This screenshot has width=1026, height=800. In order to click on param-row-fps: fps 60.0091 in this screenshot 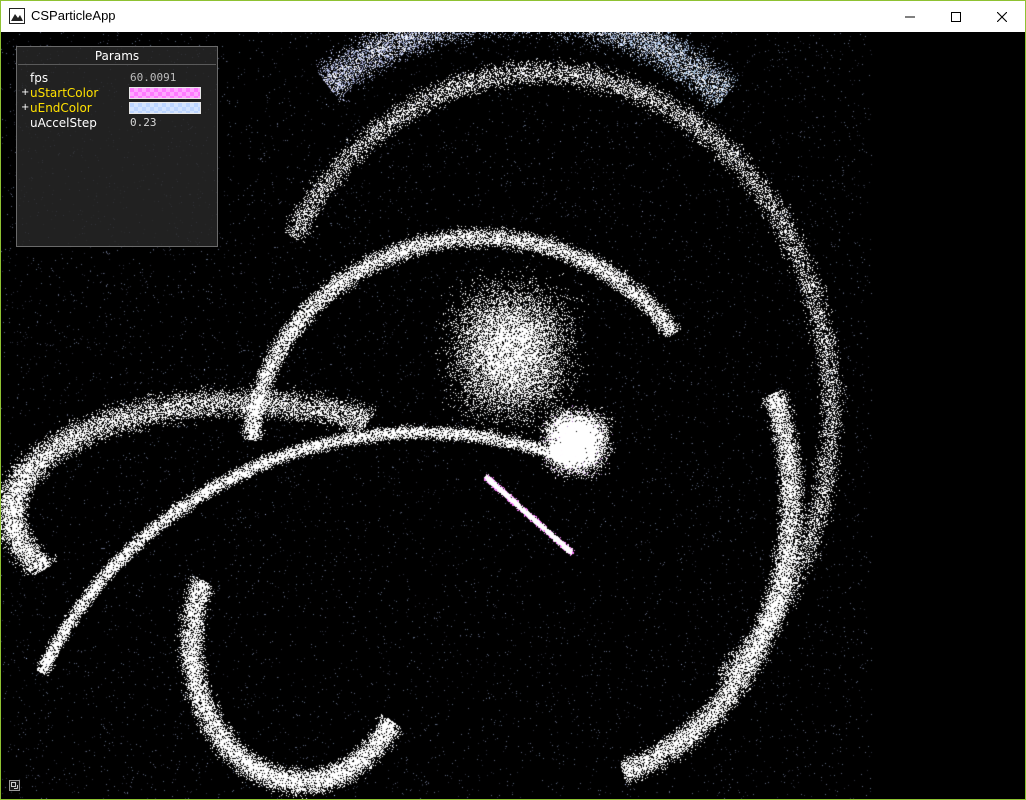, I will do `click(117, 78)`.